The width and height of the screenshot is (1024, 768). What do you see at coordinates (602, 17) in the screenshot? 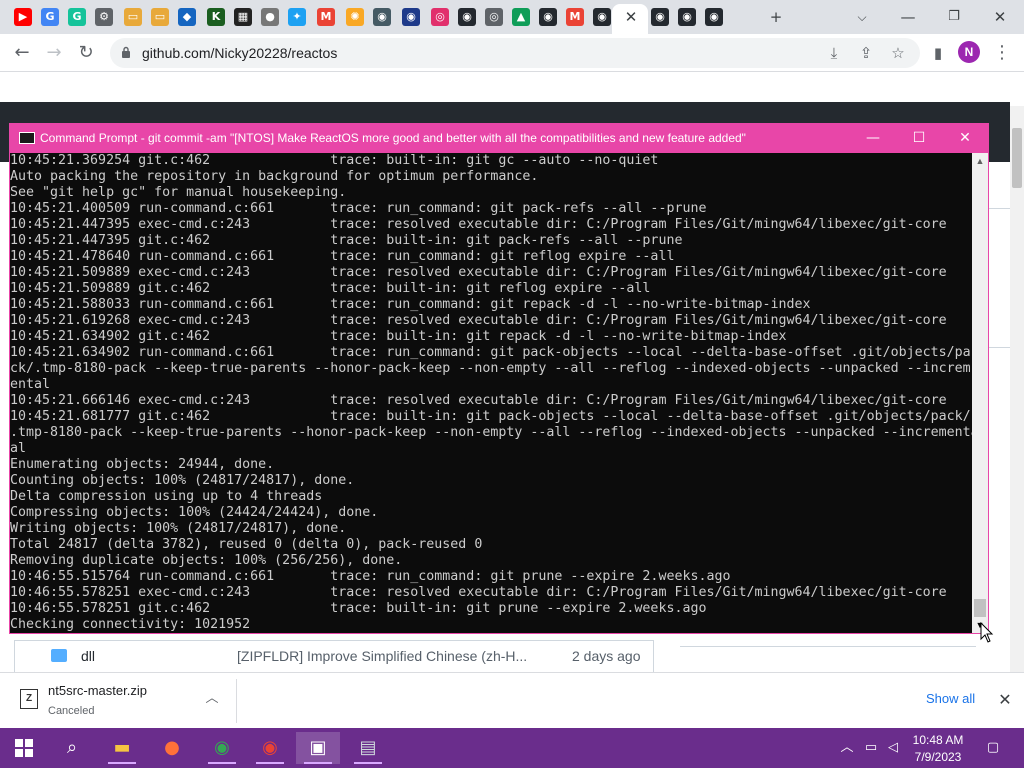
I see `github-tab-icon-3: ◉` at bounding box center [602, 17].